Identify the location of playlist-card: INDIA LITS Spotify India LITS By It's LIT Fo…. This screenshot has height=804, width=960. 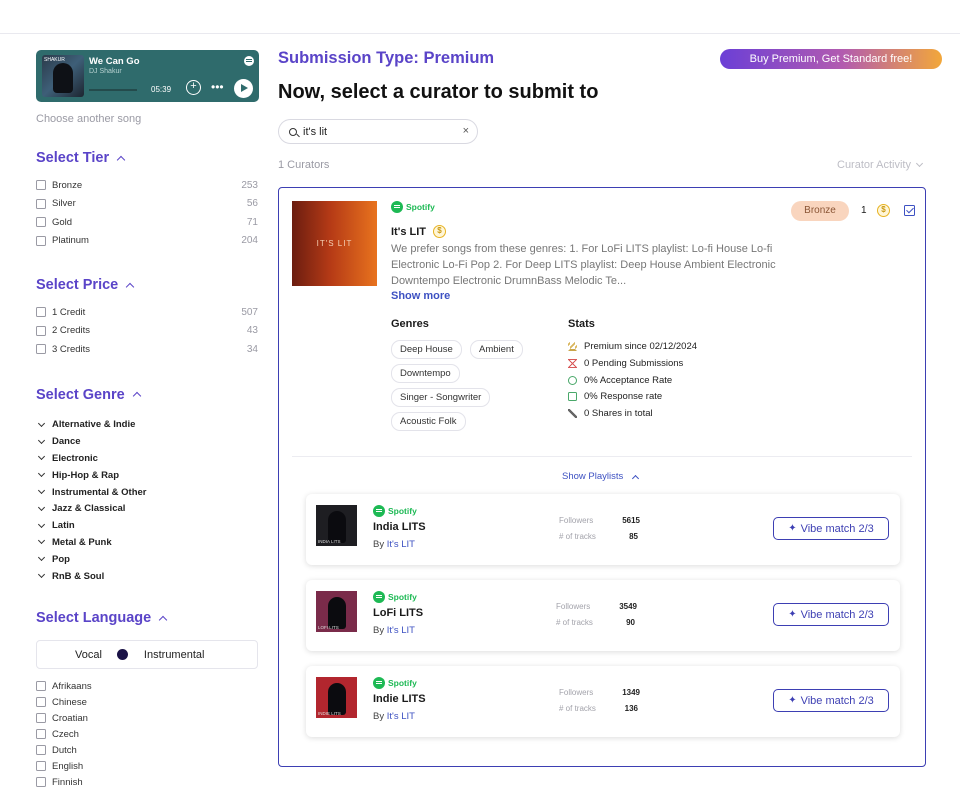
(603, 529).